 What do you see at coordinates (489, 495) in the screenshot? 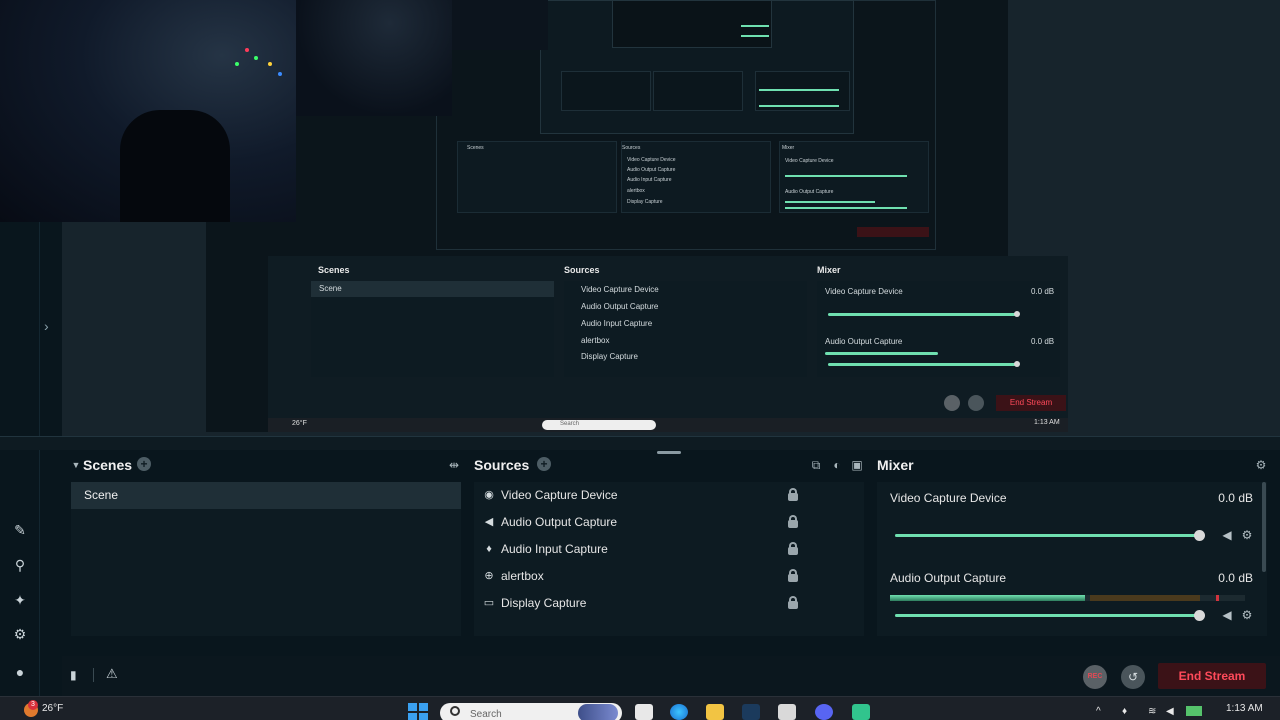
I see `webcam-icon: ◉` at bounding box center [489, 495].